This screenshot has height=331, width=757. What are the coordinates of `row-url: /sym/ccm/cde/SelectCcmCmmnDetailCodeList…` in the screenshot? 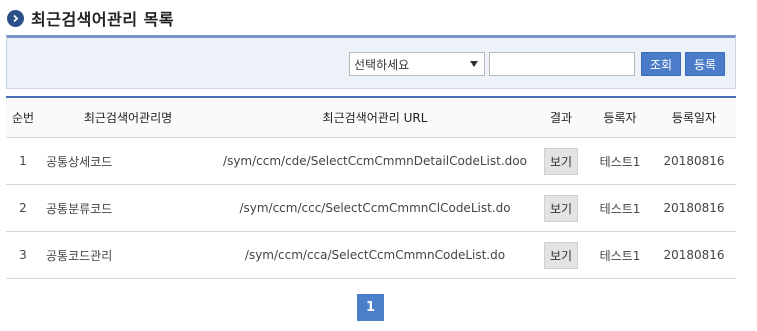 It's located at (375, 161).